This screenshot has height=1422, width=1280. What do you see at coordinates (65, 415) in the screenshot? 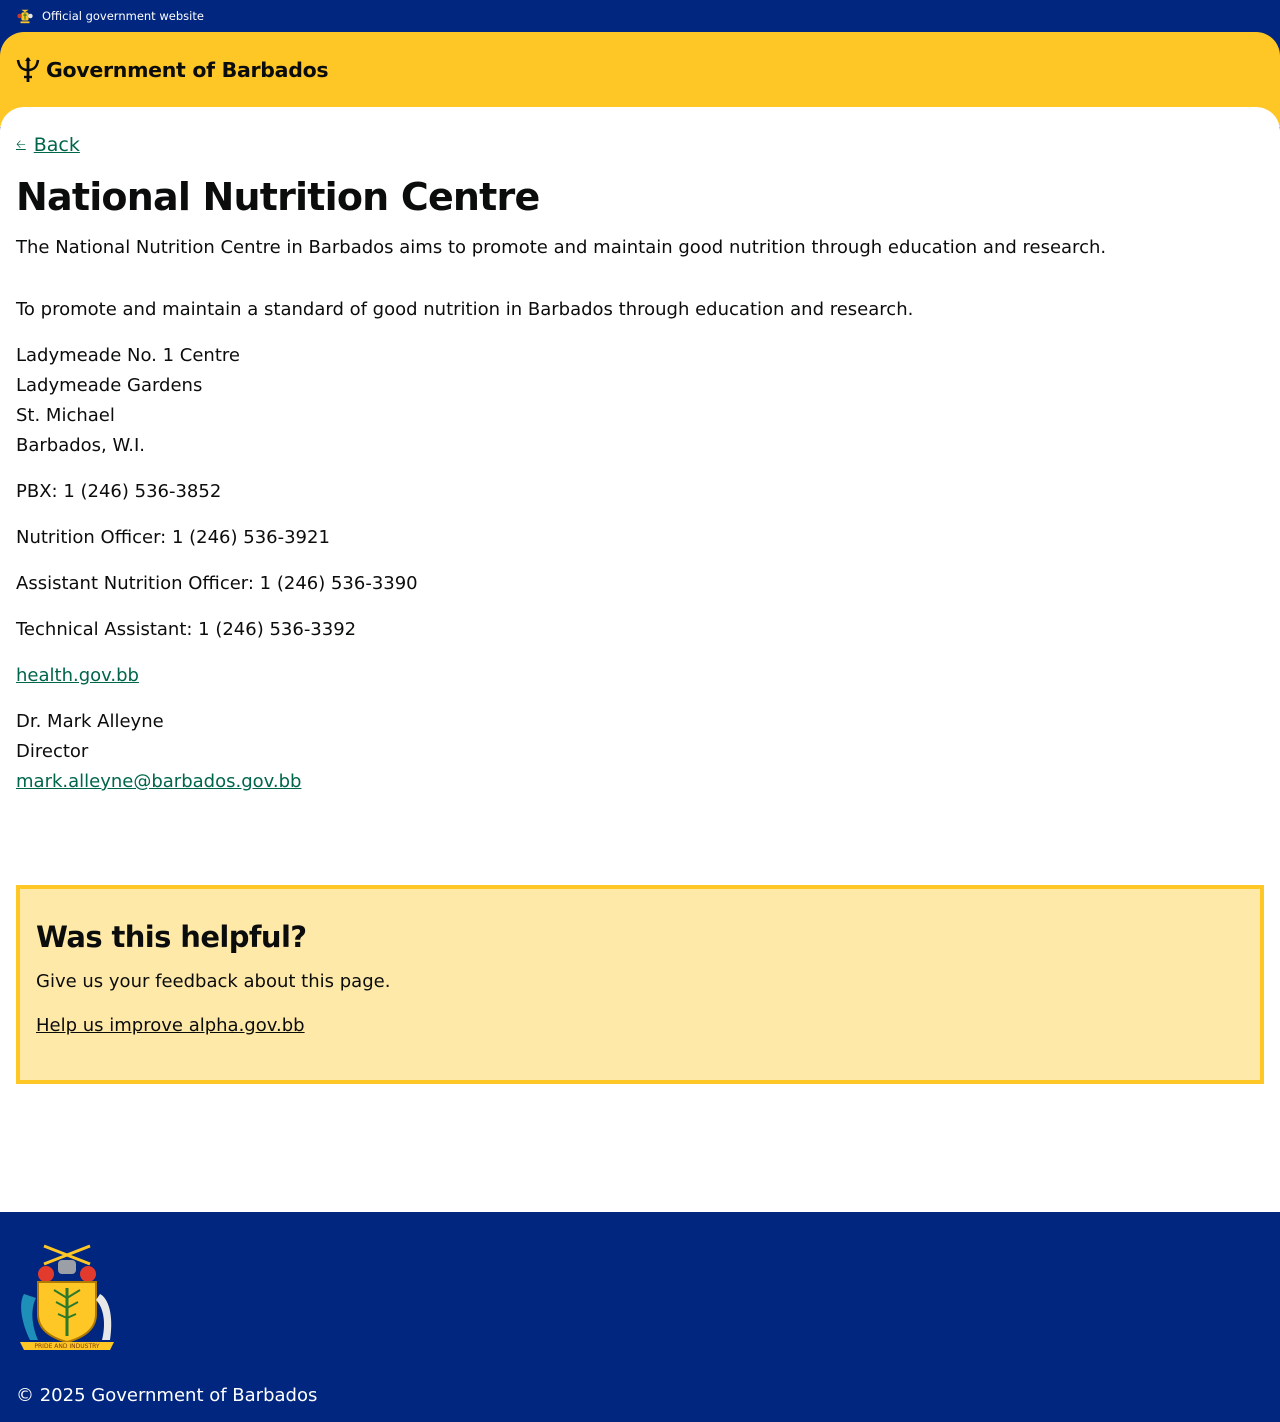
I see `address-line: St. Michael` at bounding box center [65, 415].